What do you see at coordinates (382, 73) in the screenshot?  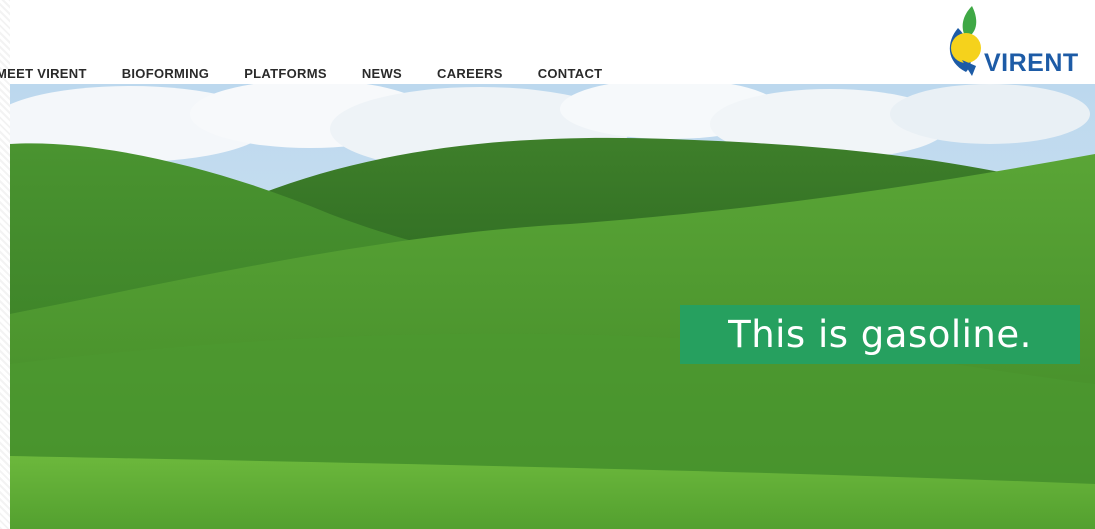 I see `nav-item-news: NEWS` at bounding box center [382, 73].